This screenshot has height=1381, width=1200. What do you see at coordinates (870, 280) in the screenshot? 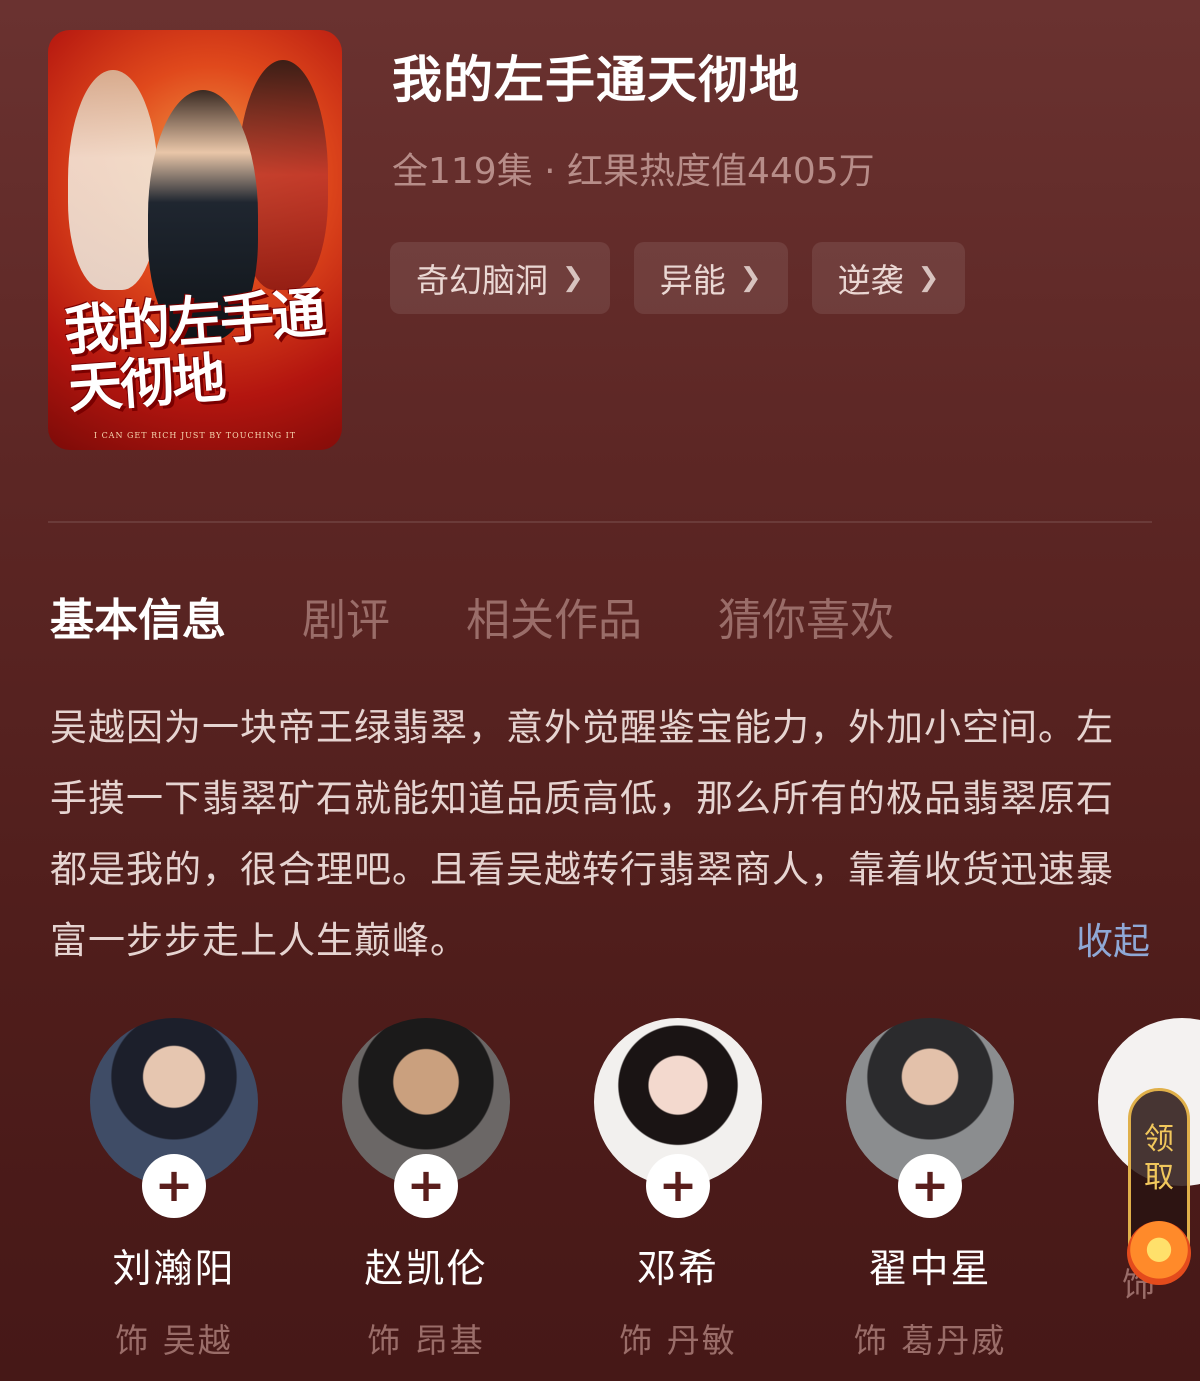
I see `tag-label: 逆袭` at bounding box center [870, 280].